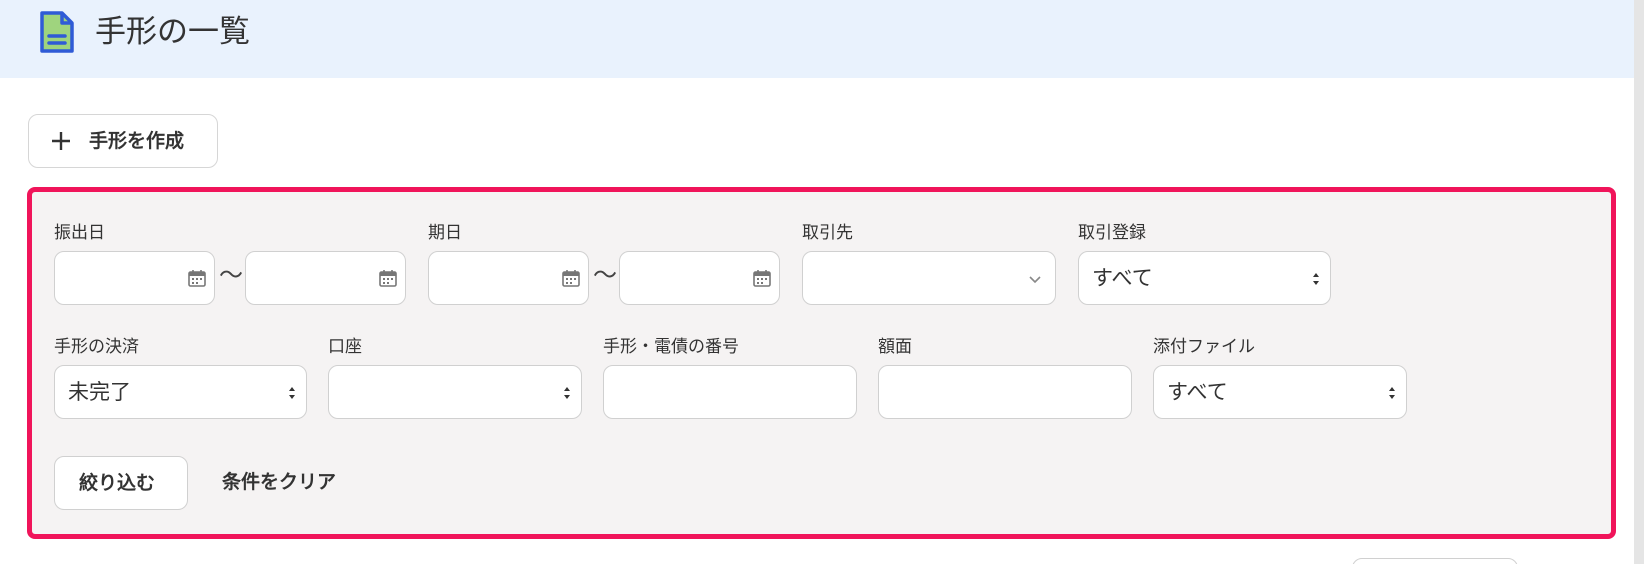  What do you see at coordinates (134, 278) in the screenshot?
I see `issue-date-from-input` at bounding box center [134, 278].